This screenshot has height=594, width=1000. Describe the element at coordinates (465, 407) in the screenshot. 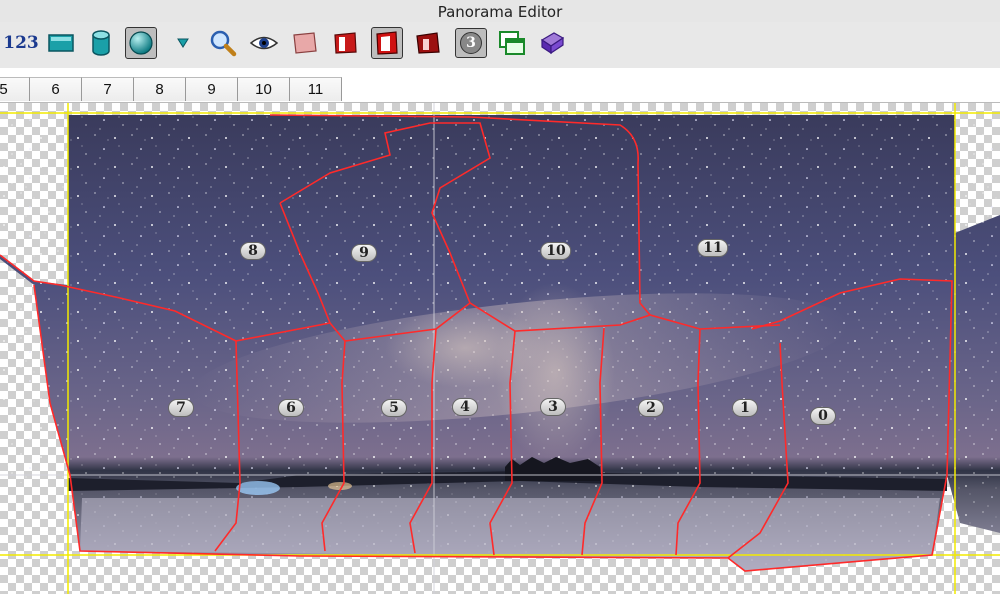

I see `image-label-4: 4` at that location.